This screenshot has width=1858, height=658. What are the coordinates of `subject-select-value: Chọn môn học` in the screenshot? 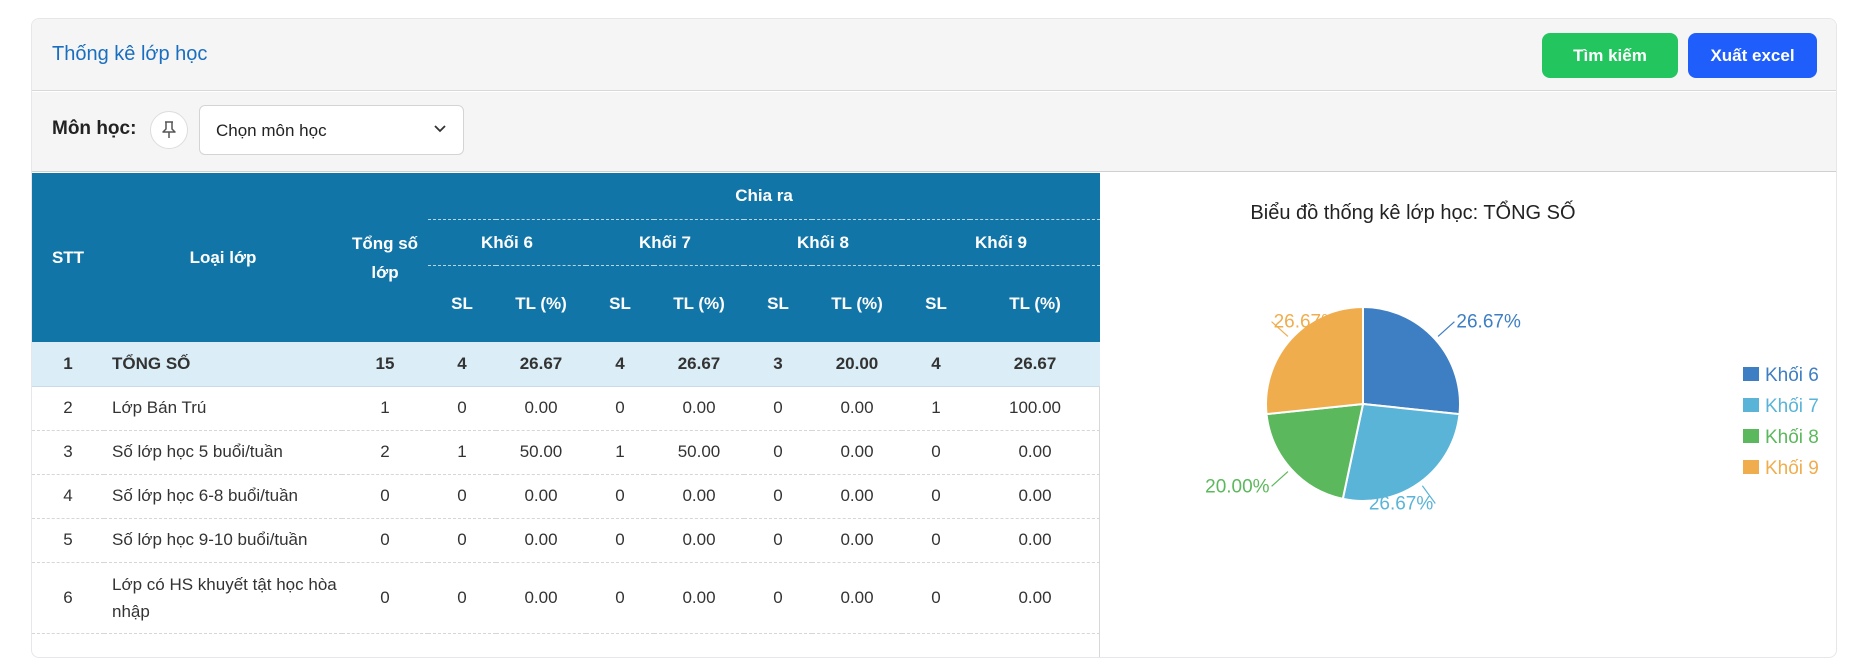 It's located at (271, 130).